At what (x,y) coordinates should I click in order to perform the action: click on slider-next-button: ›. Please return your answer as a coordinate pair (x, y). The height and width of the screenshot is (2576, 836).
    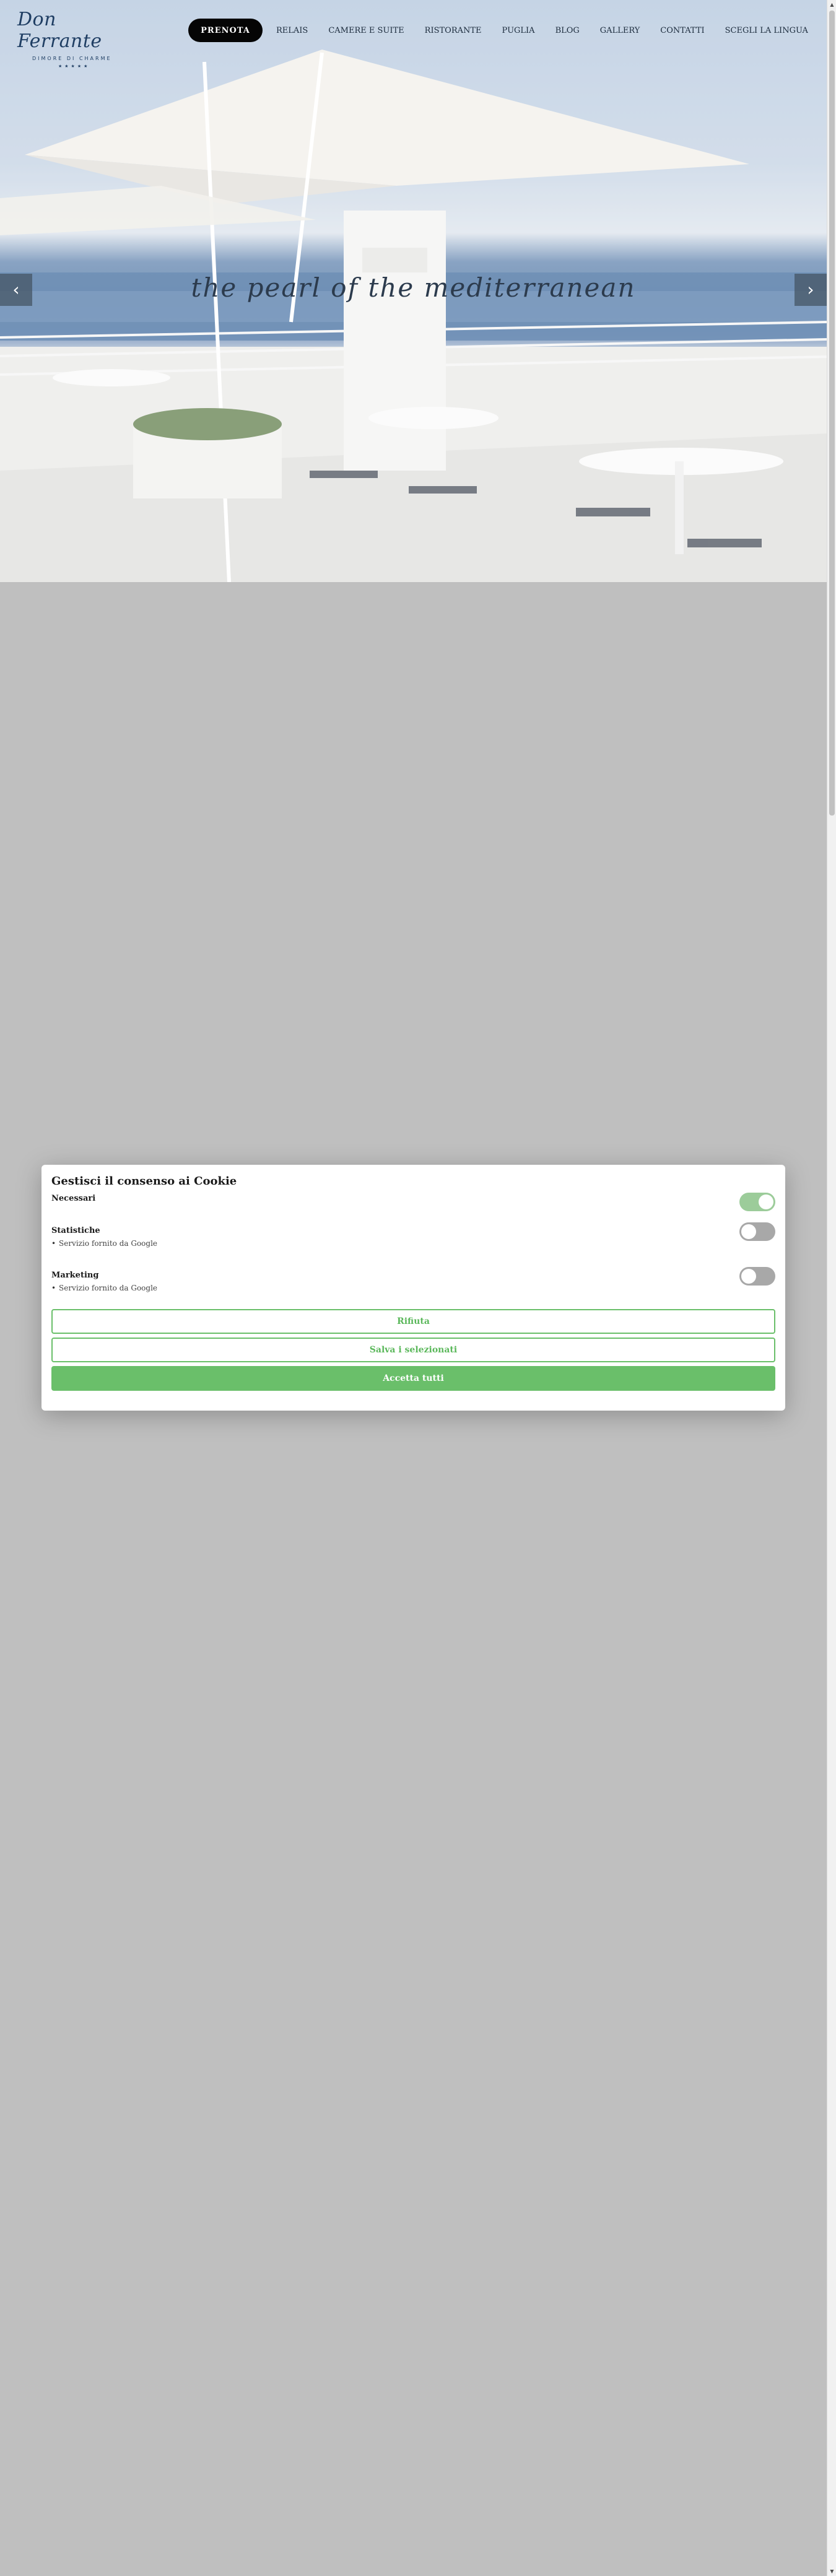
    Looking at the image, I should click on (811, 290).